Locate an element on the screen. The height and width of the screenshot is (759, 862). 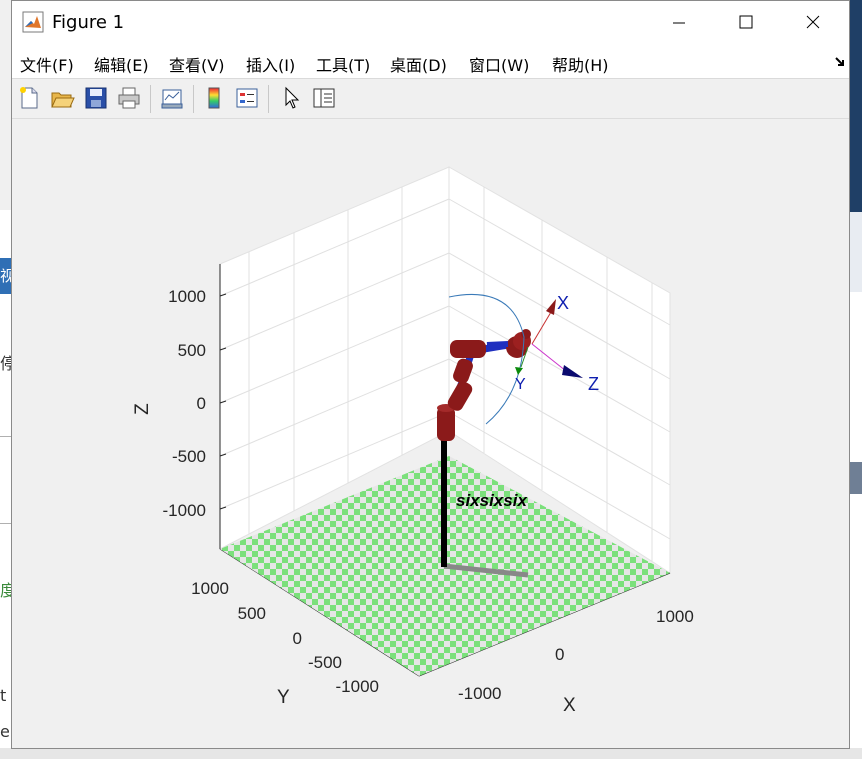
close-button is located at coordinates (813, 23).